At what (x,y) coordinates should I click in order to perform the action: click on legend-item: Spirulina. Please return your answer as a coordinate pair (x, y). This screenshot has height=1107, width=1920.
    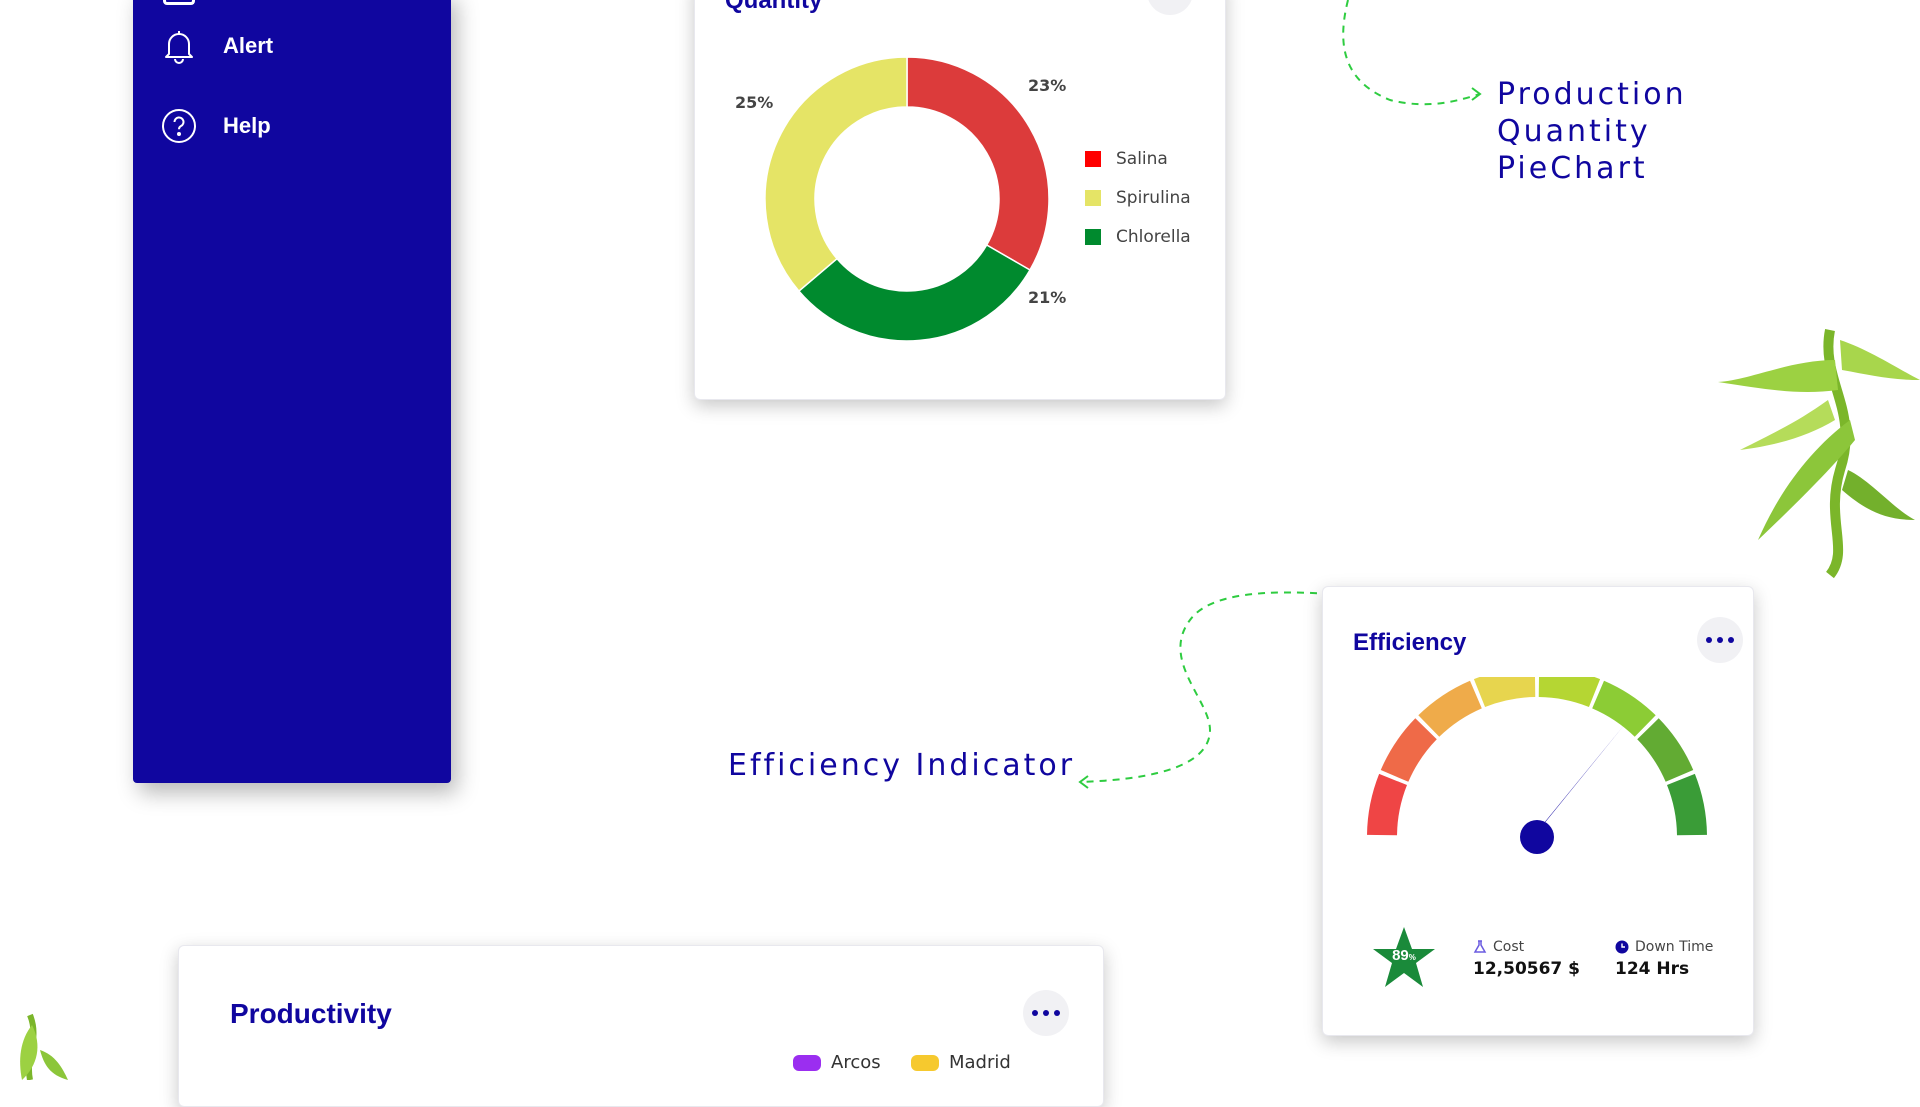
    Looking at the image, I should click on (1138, 198).